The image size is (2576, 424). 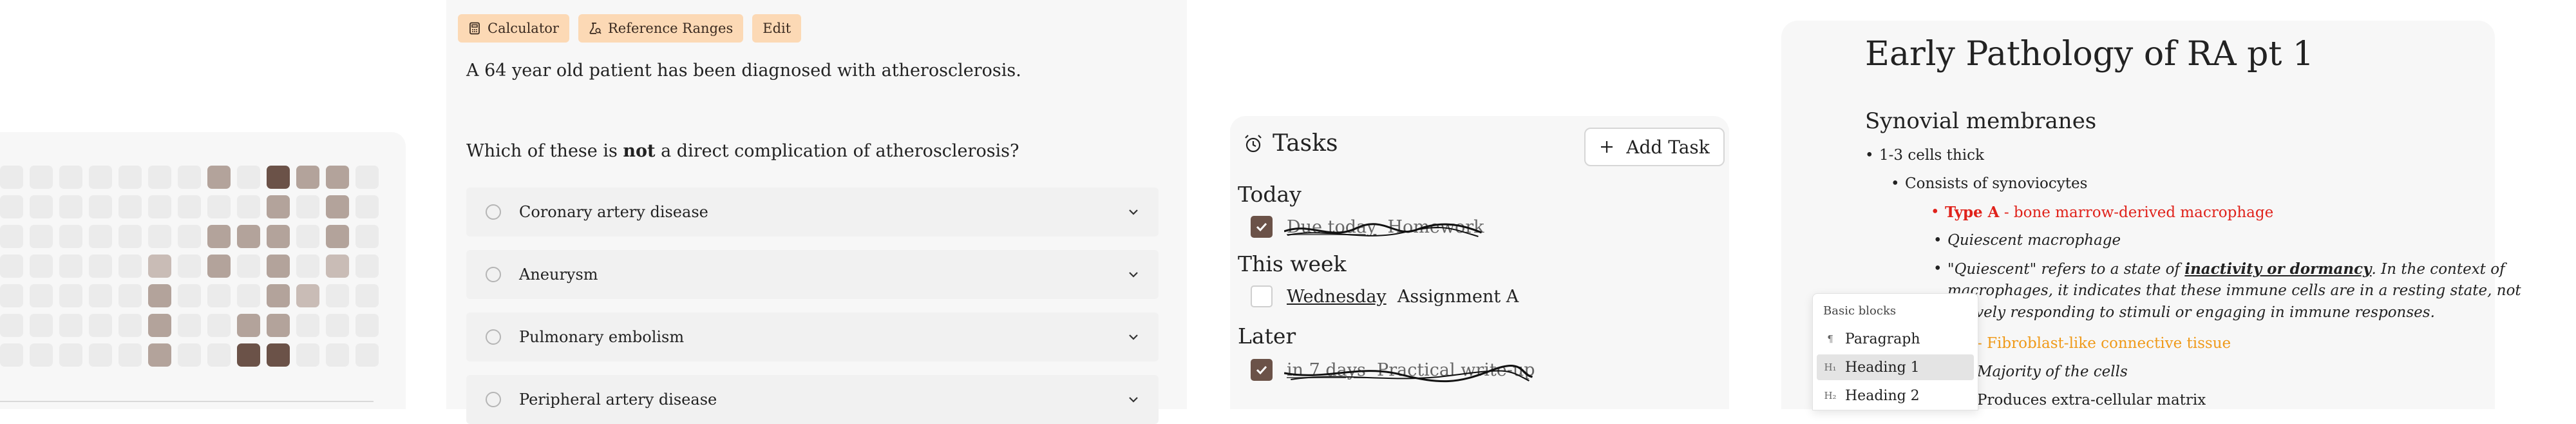 I want to click on edit-label: Edit, so click(x=777, y=28).